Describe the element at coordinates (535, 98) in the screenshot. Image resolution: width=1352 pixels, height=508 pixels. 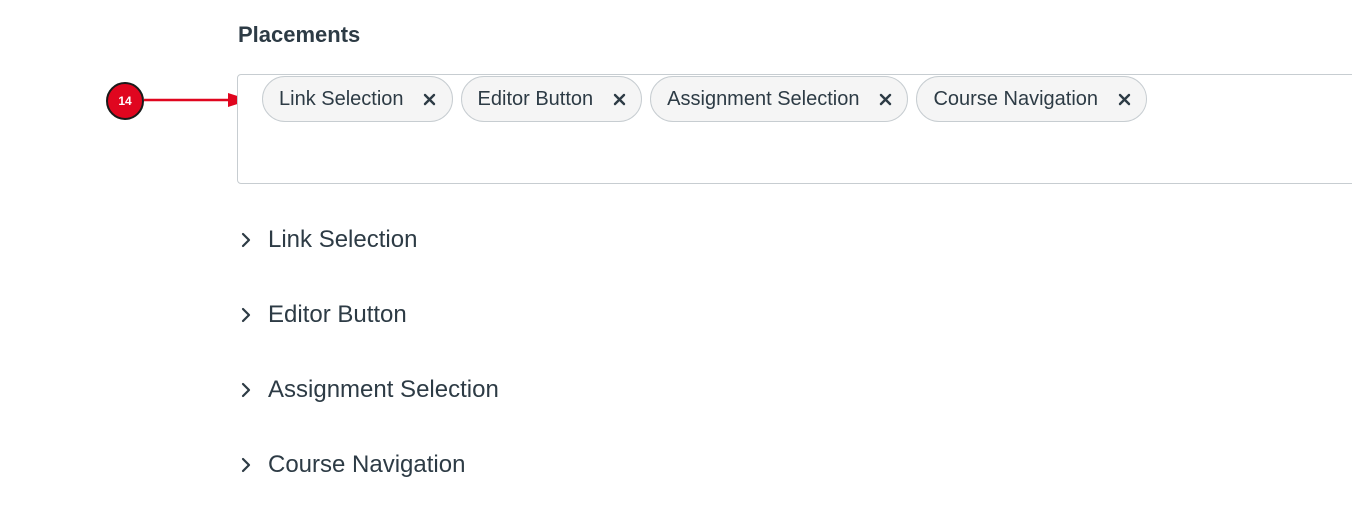
I see `tag-label: Editor Button` at that location.